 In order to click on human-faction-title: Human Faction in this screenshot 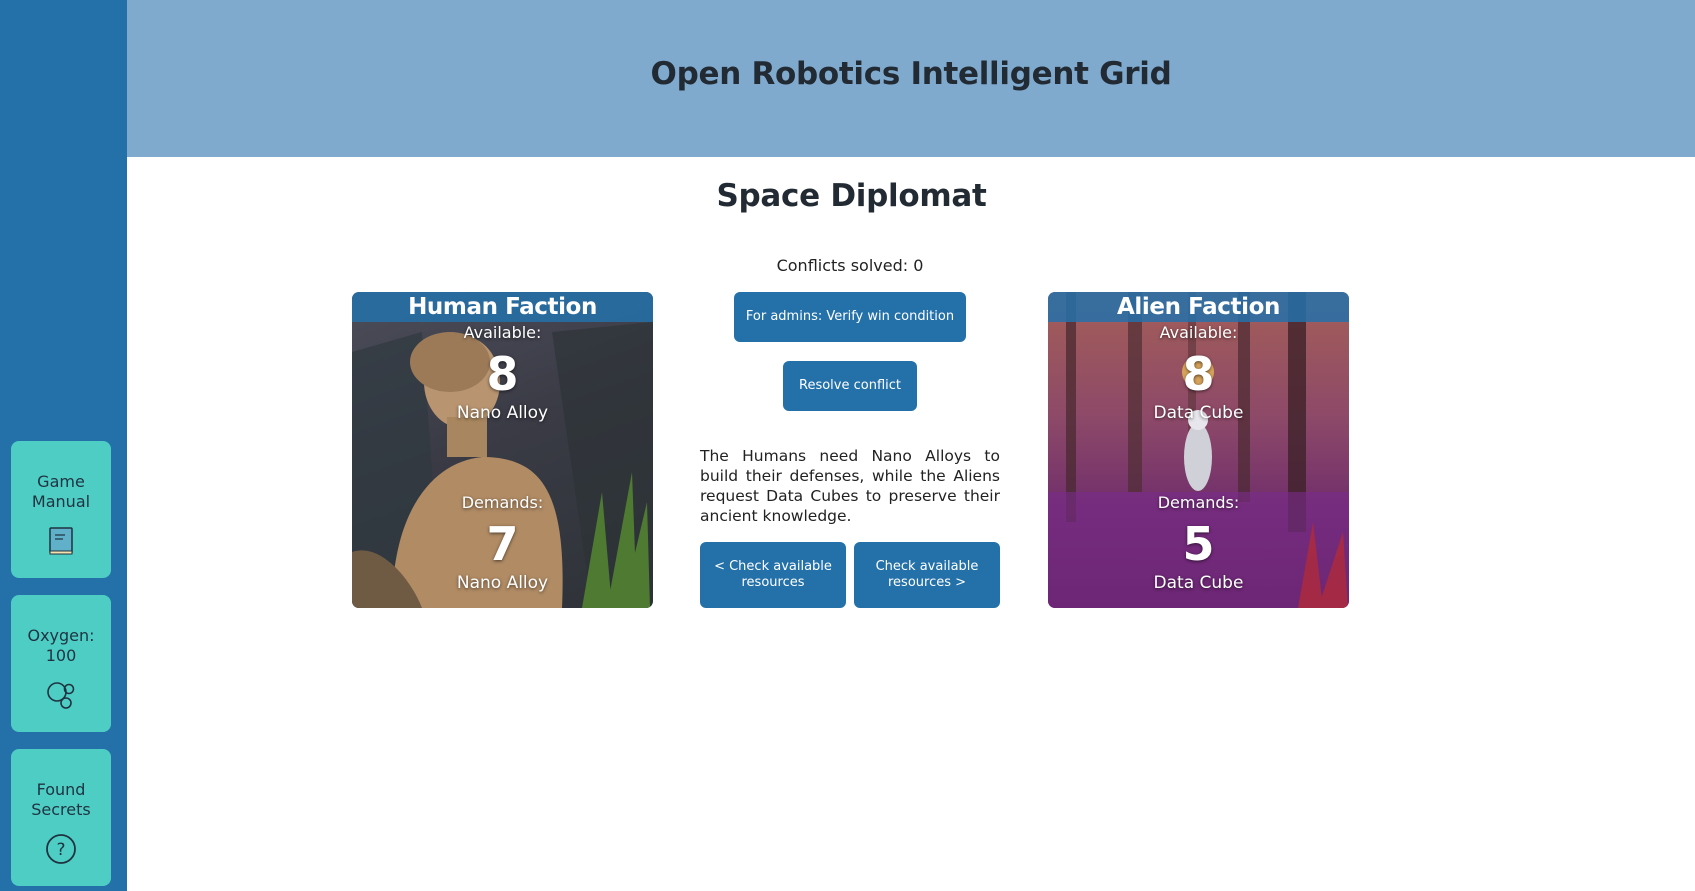, I will do `click(502, 307)`.